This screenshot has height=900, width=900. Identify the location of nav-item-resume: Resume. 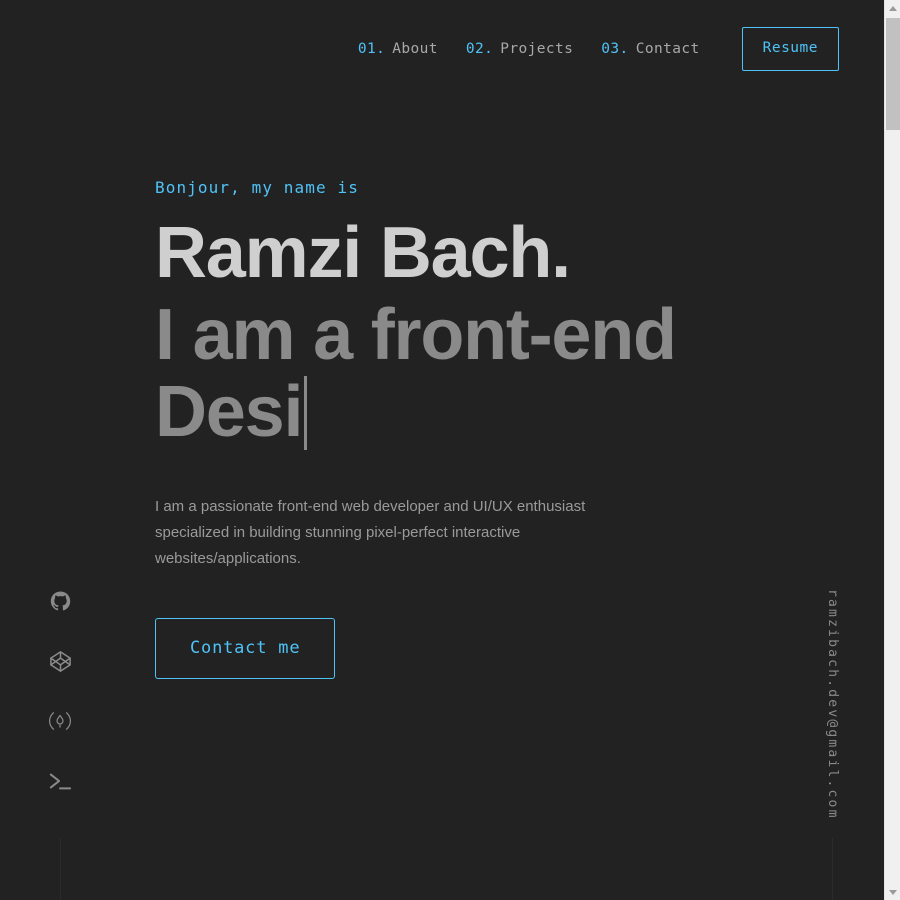
(776, 49).